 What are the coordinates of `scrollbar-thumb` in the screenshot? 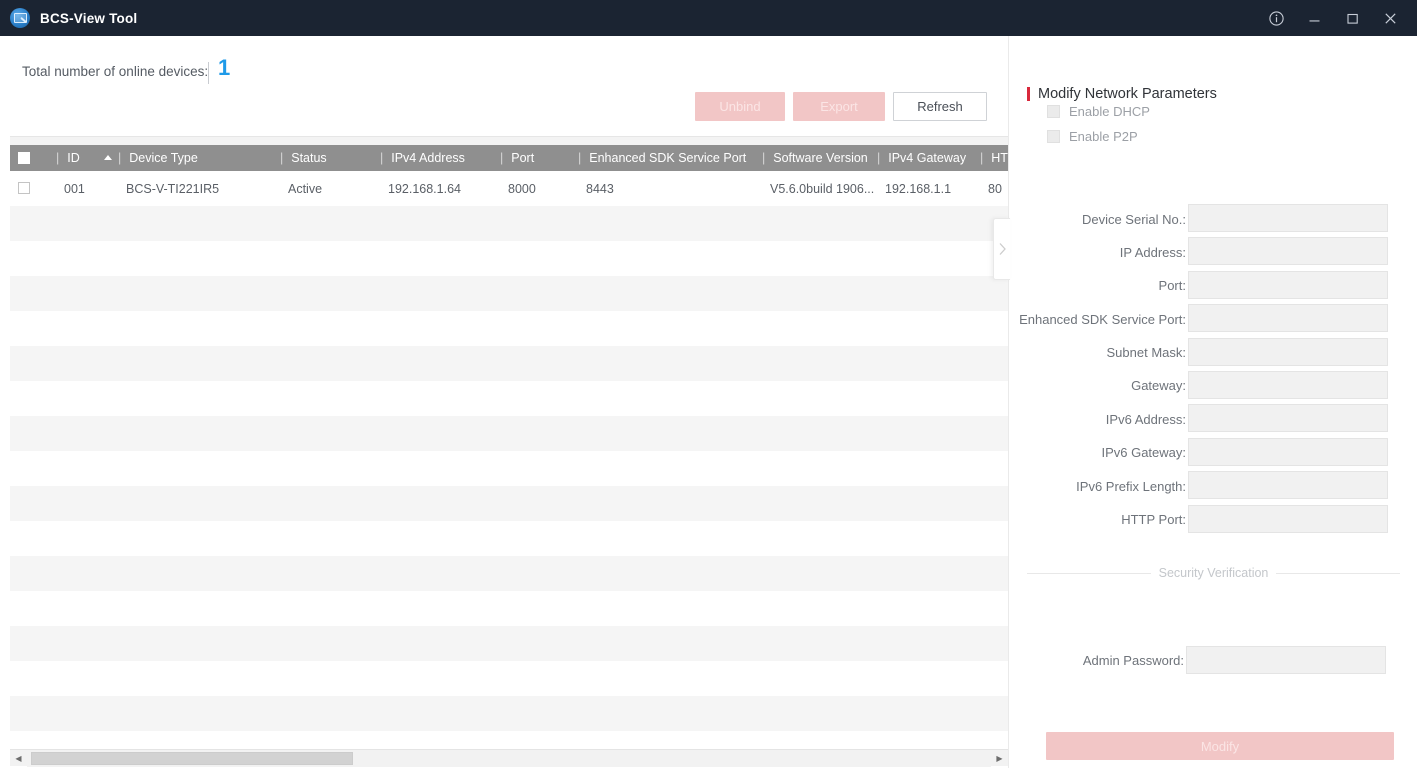 It's located at (192, 758).